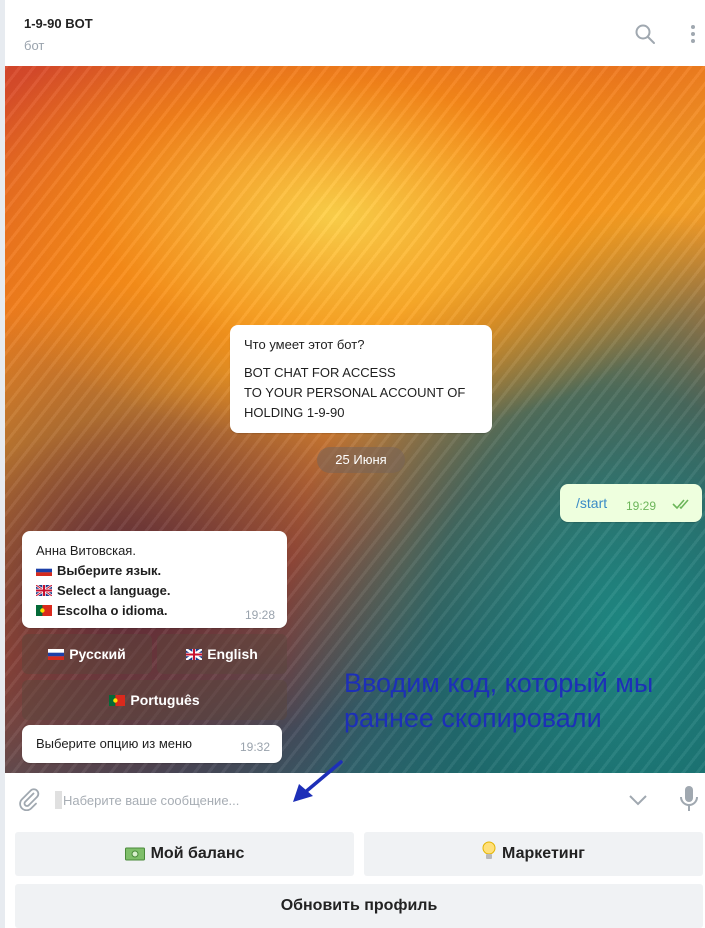 The width and height of the screenshot is (705, 928). I want to click on inline-button-portuguese: Português, so click(154, 700).